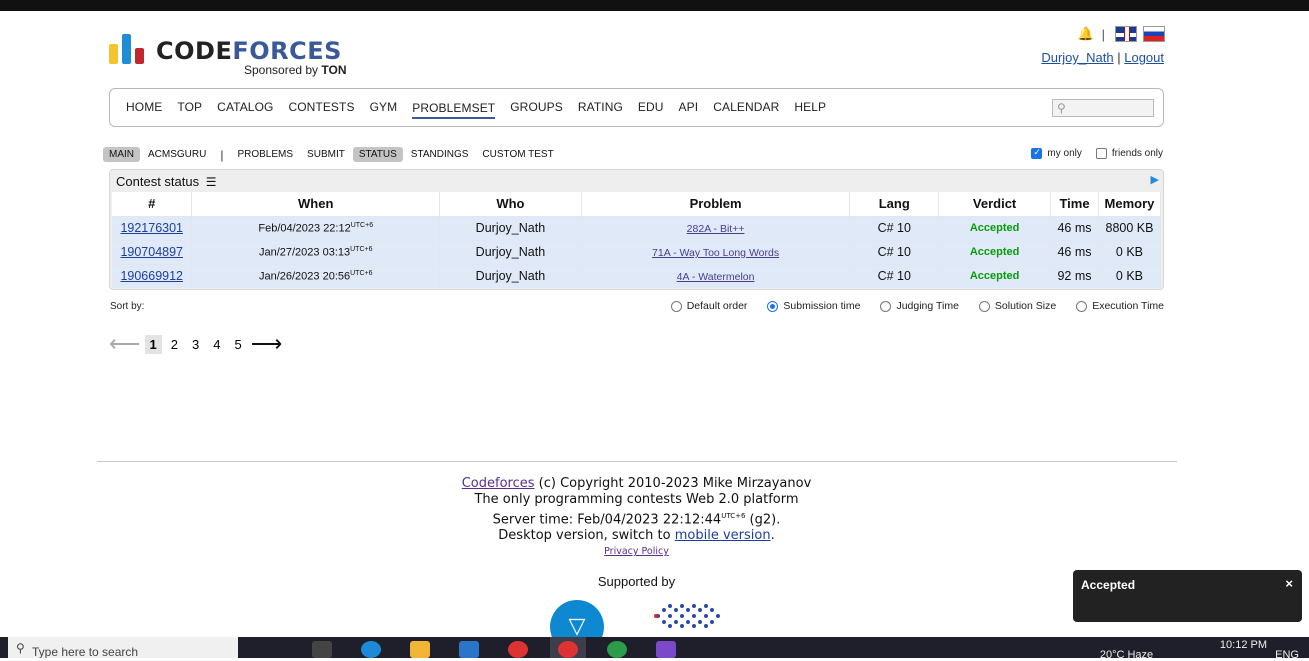 The width and height of the screenshot is (1309, 661). What do you see at coordinates (321, 108) in the screenshot?
I see `menu-item-contests: CONTESTS` at bounding box center [321, 108].